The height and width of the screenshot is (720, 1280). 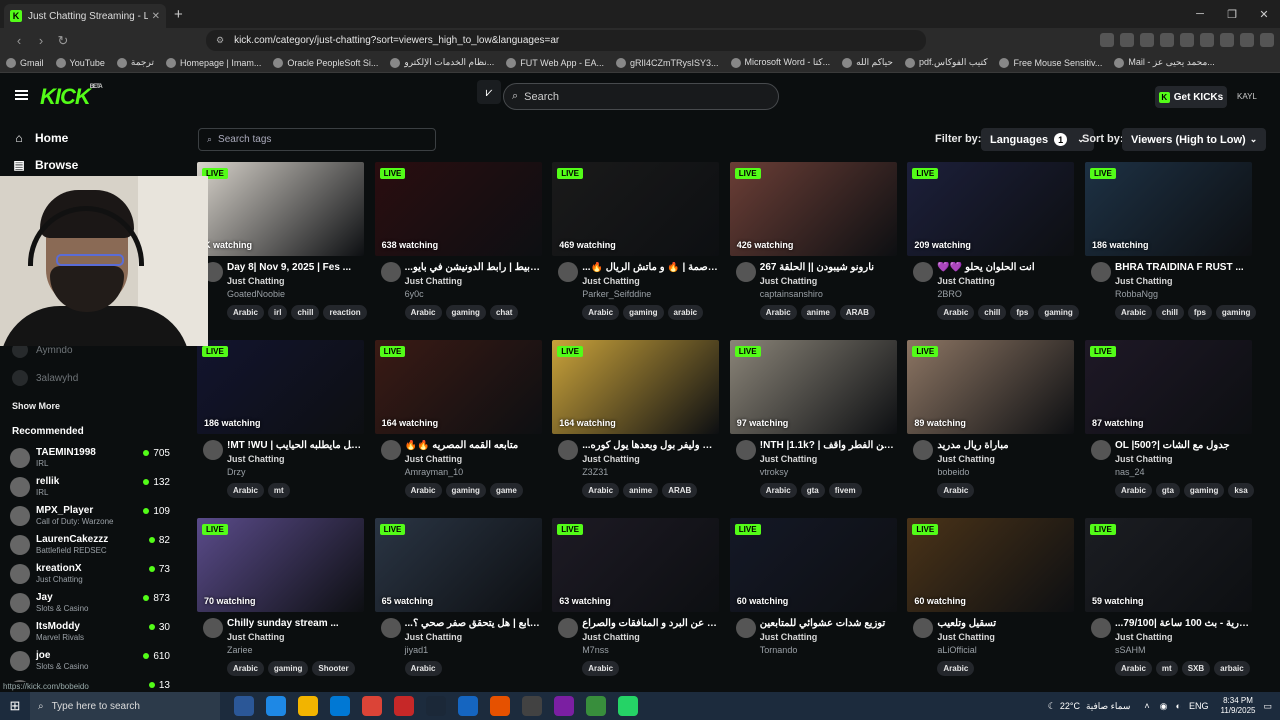 What do you see at coordinates (404, 706) in the screenshot?
I see `pdf-icon` at bounding box center [404, 706].